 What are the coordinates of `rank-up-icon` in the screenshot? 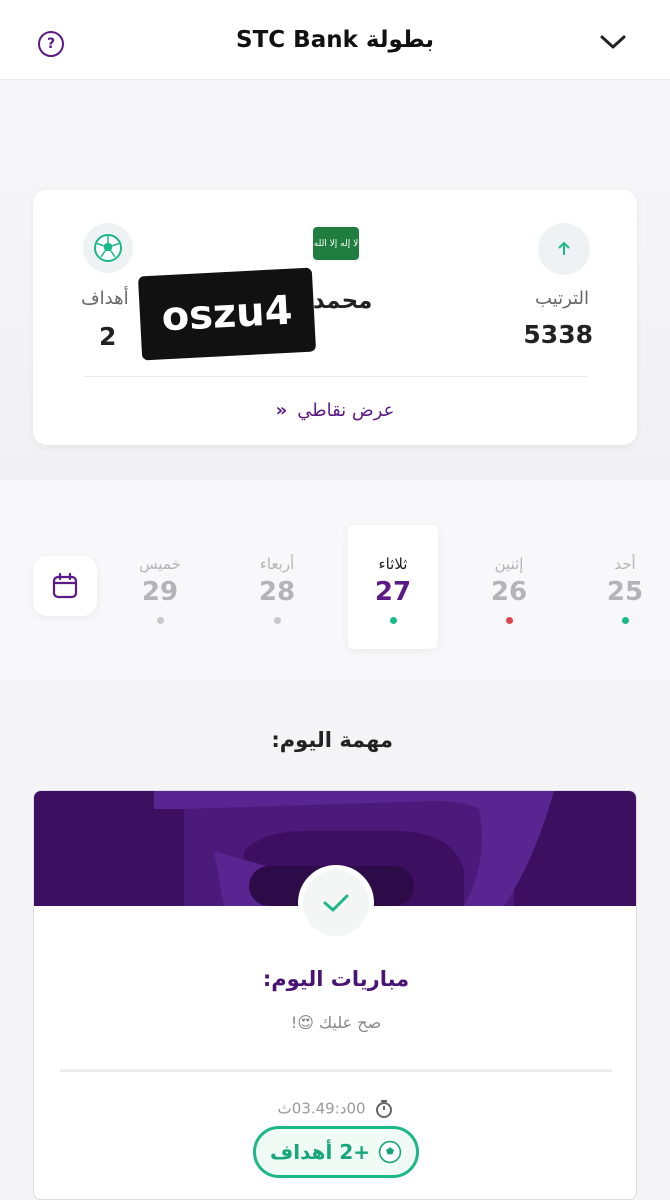 It's located at (564, 249).